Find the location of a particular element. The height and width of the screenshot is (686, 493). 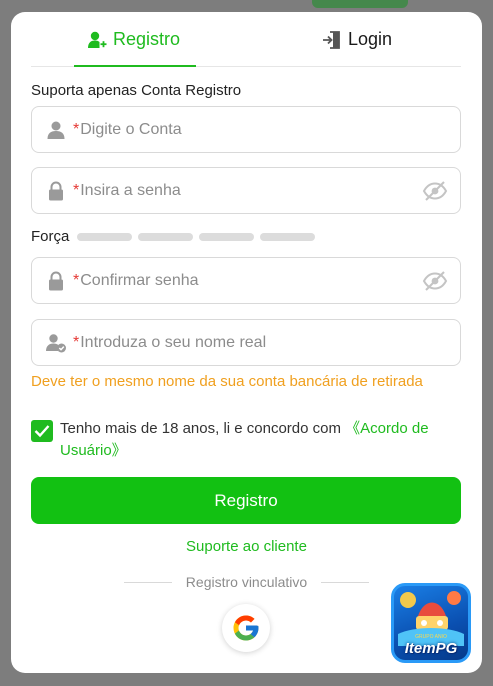

password-strength: Força is located at coordinates (176, 236).